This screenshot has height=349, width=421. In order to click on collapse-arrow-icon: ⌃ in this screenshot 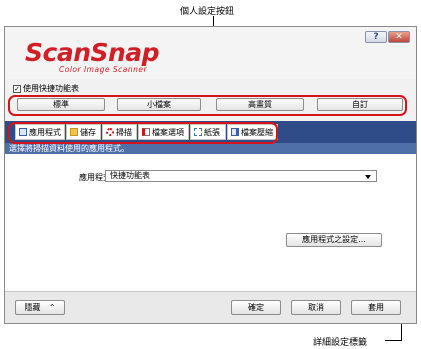, I will do `click(52, 307)`.